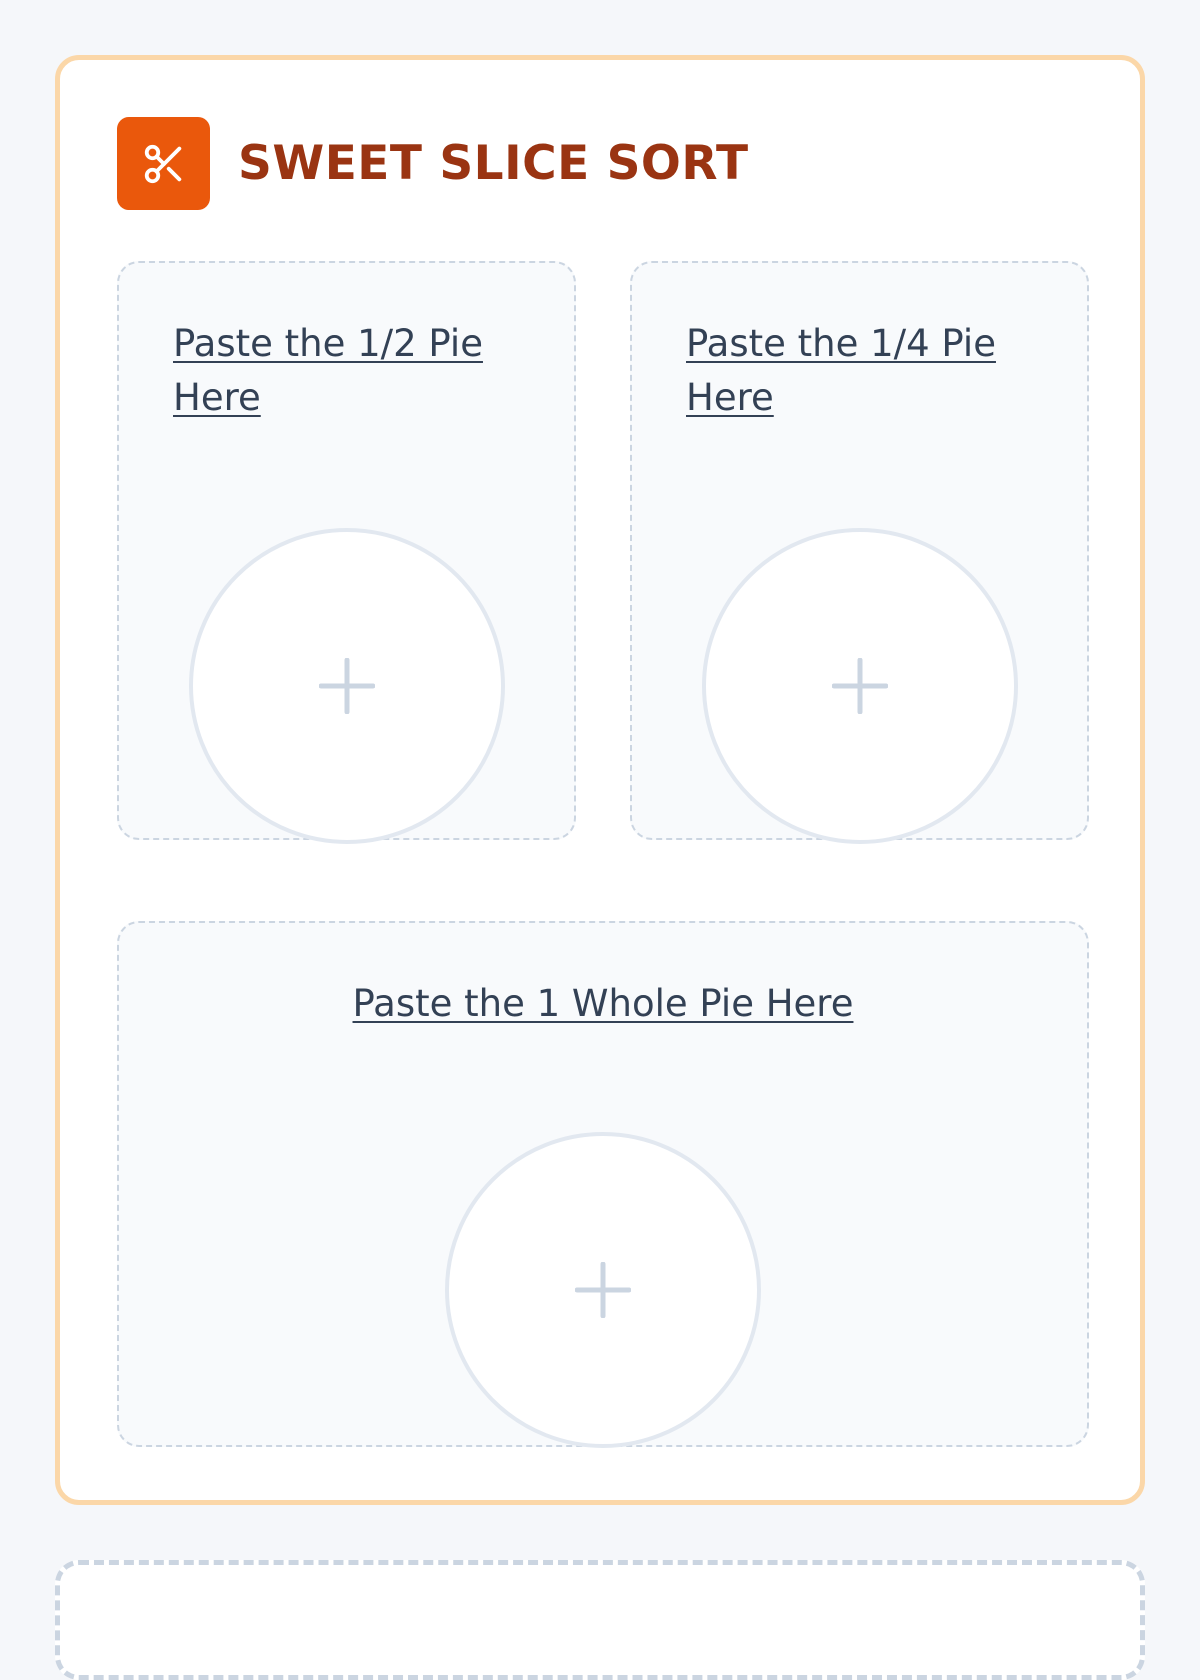 The image size is (1200, 1680). What do you see at coordinates (856, 371) in the screenshot?
I see `quarter-pie-paste-link: Paste the 1/4 Pie Here` at bounding box center [856, 371].